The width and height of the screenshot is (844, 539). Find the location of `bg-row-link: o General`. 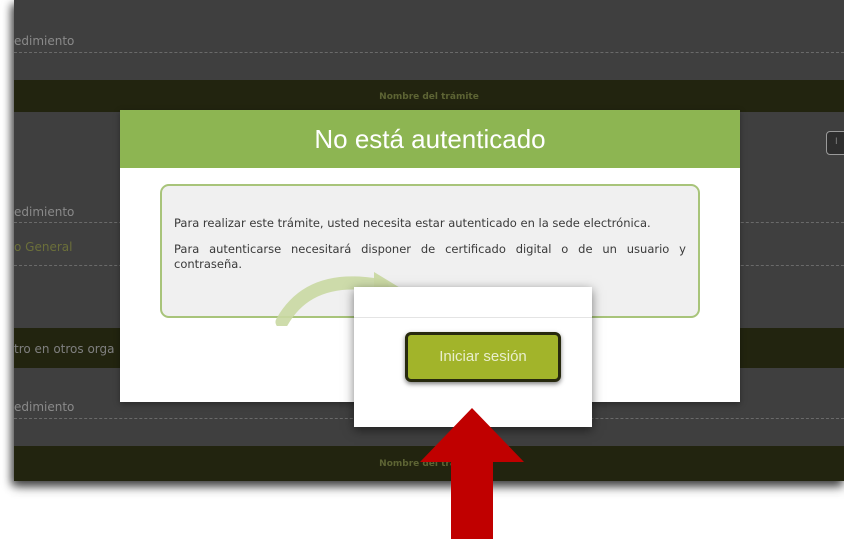

bg-row-link: o General is located at coordinates (43, 247).